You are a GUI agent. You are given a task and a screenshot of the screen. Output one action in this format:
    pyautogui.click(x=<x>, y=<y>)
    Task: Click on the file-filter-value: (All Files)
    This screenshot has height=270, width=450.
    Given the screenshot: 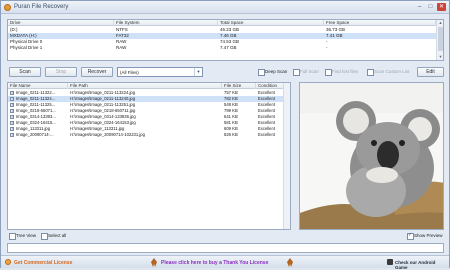 What is the action you would take?
    pyautogui.click(x=129, y=72)
    